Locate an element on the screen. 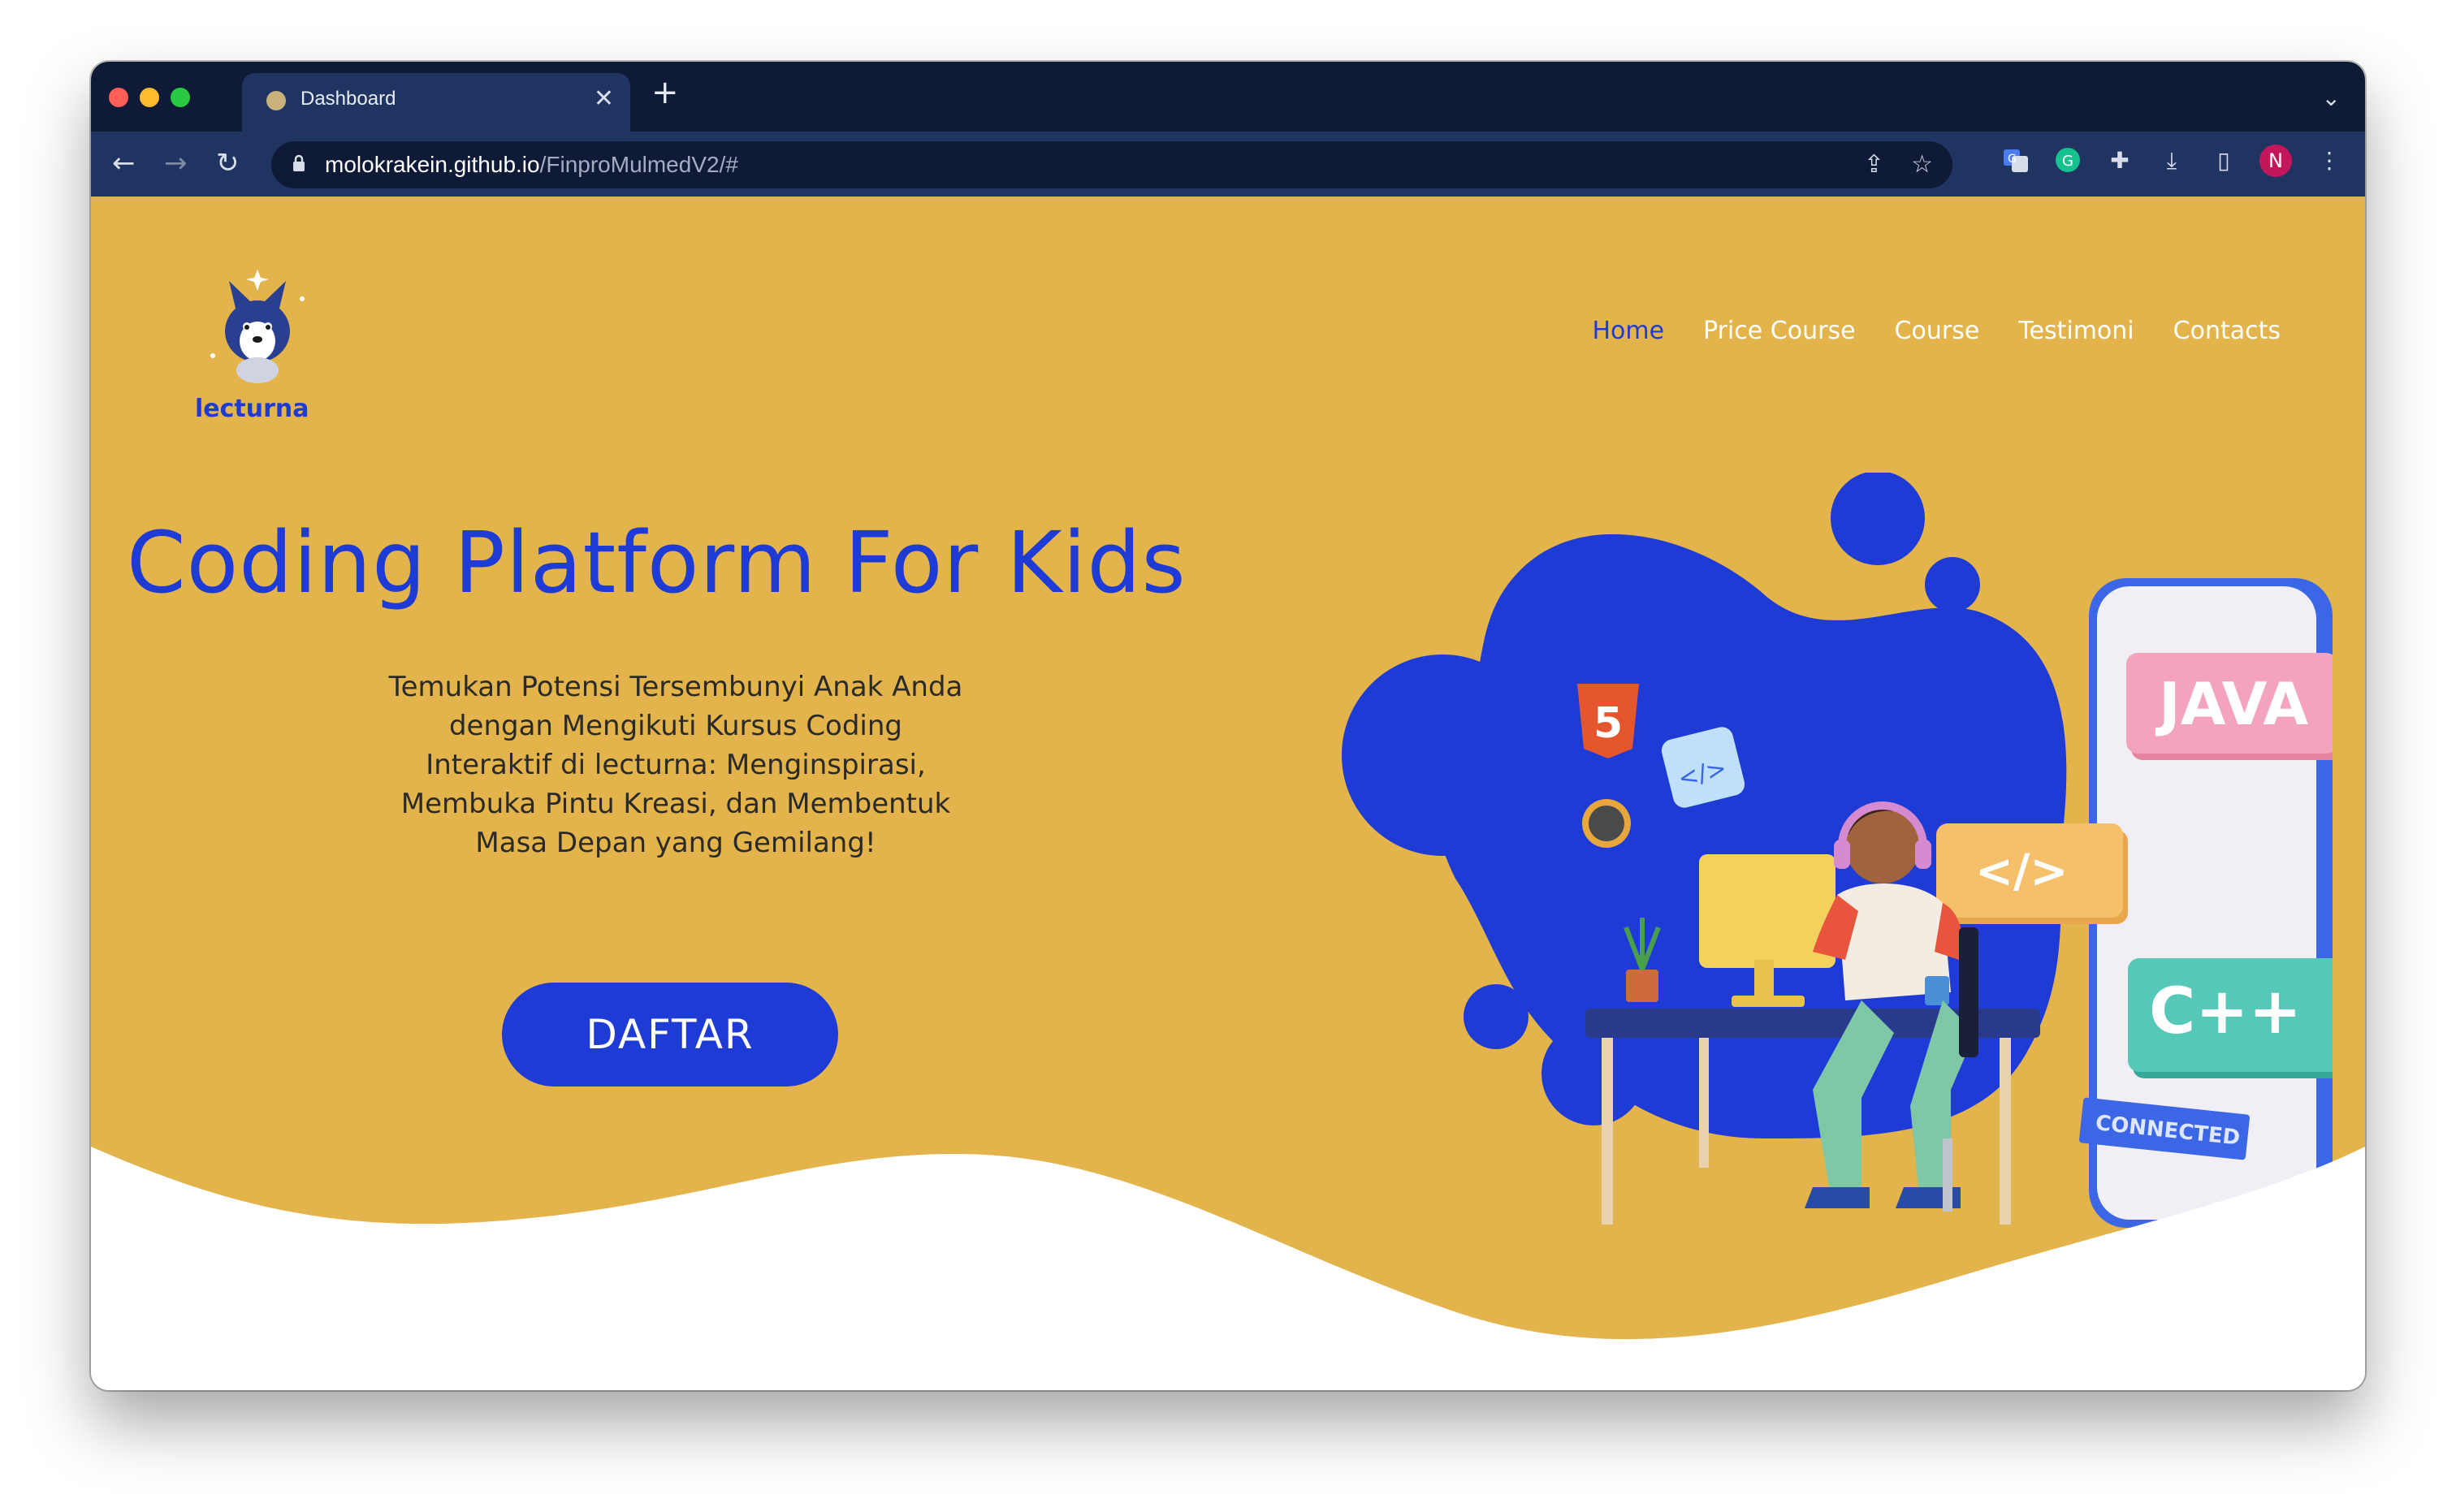  sidepanel-icon: ▯ is located at coordinates (2223, 160).